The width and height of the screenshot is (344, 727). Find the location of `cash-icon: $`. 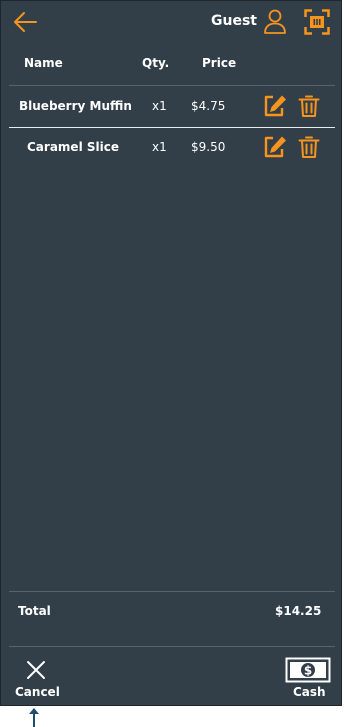

cash-icon: $ is located at coordinates (308, 670).